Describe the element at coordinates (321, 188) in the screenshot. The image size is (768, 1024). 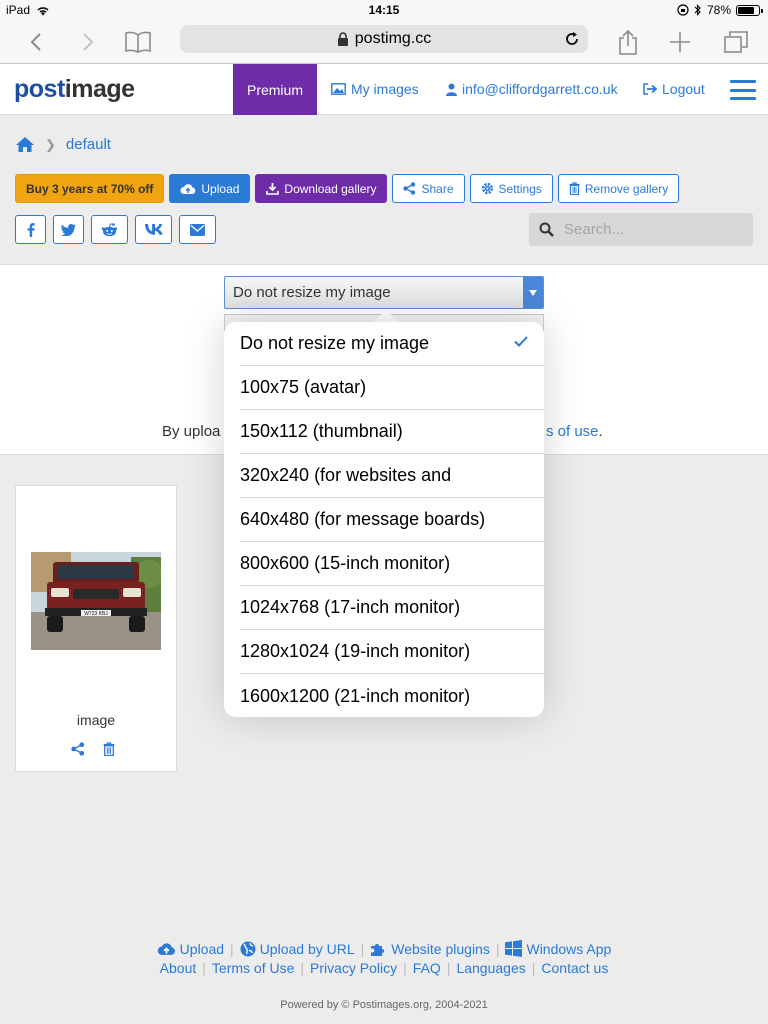
I see `download-gallery-button: Download gallery` at that location.